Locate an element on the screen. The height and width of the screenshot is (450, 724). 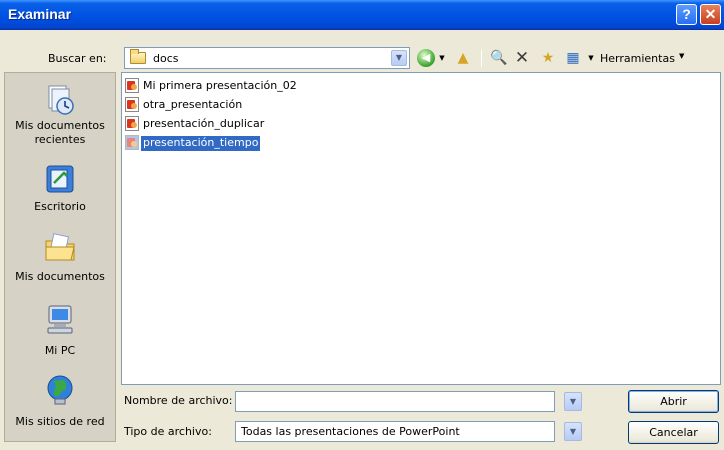
search-web-icon: 🔍 is located at coordinates (499, 58).